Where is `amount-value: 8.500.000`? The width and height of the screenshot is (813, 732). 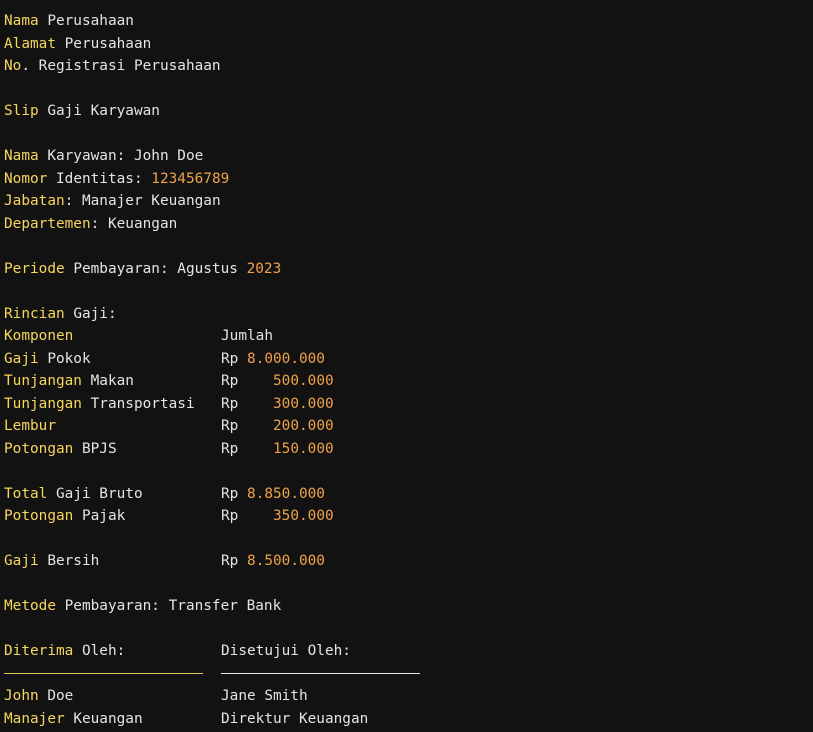 amount-value: 8.500.000 is located at coordinates (286, 561).